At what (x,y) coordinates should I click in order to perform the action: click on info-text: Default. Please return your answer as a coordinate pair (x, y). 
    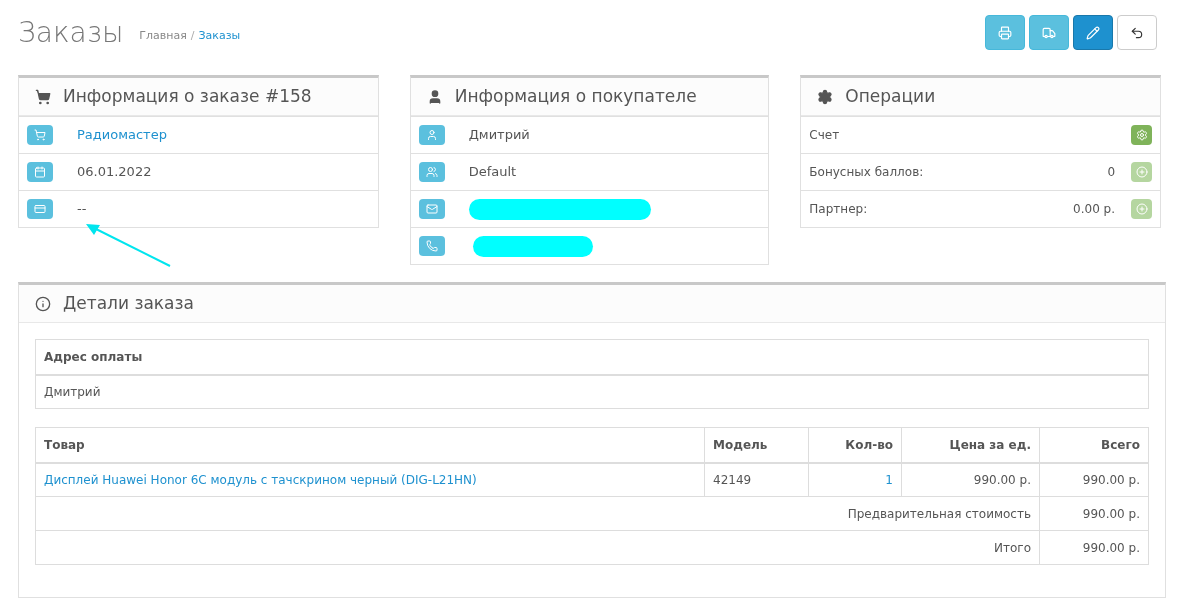
    Looking at the image, I should click on (492, 172).